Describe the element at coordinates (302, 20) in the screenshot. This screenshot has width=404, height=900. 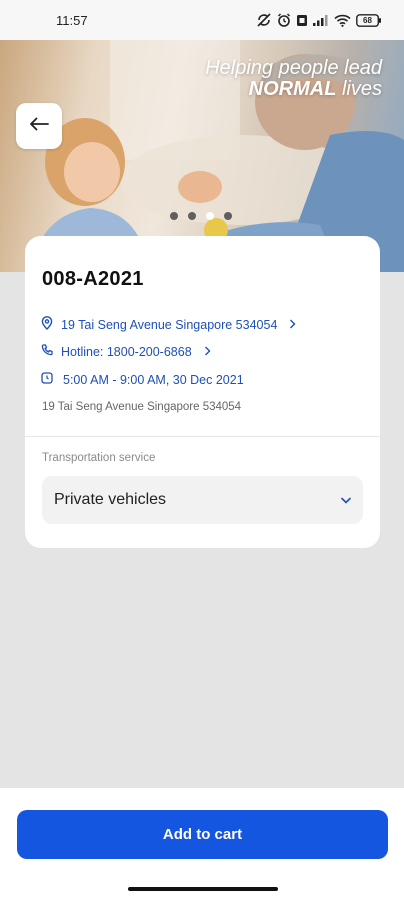
I see `sim-icon` at that location.